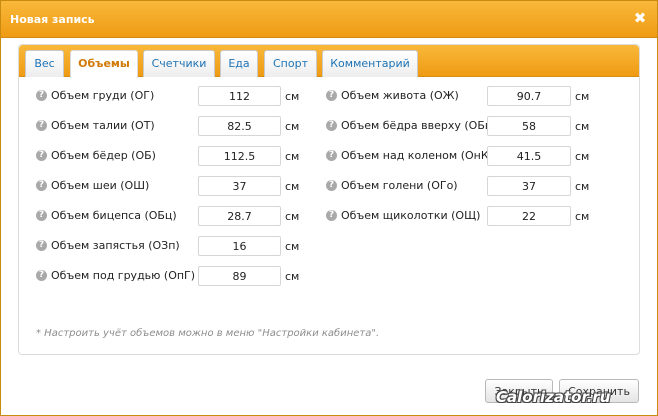 Image resolution: width=658 pixels, height=416 pixels. Describe the element at coordinates (329, 19) in the screenshot. I see `dialog-titlebar: Новая запись ✖` at that location.